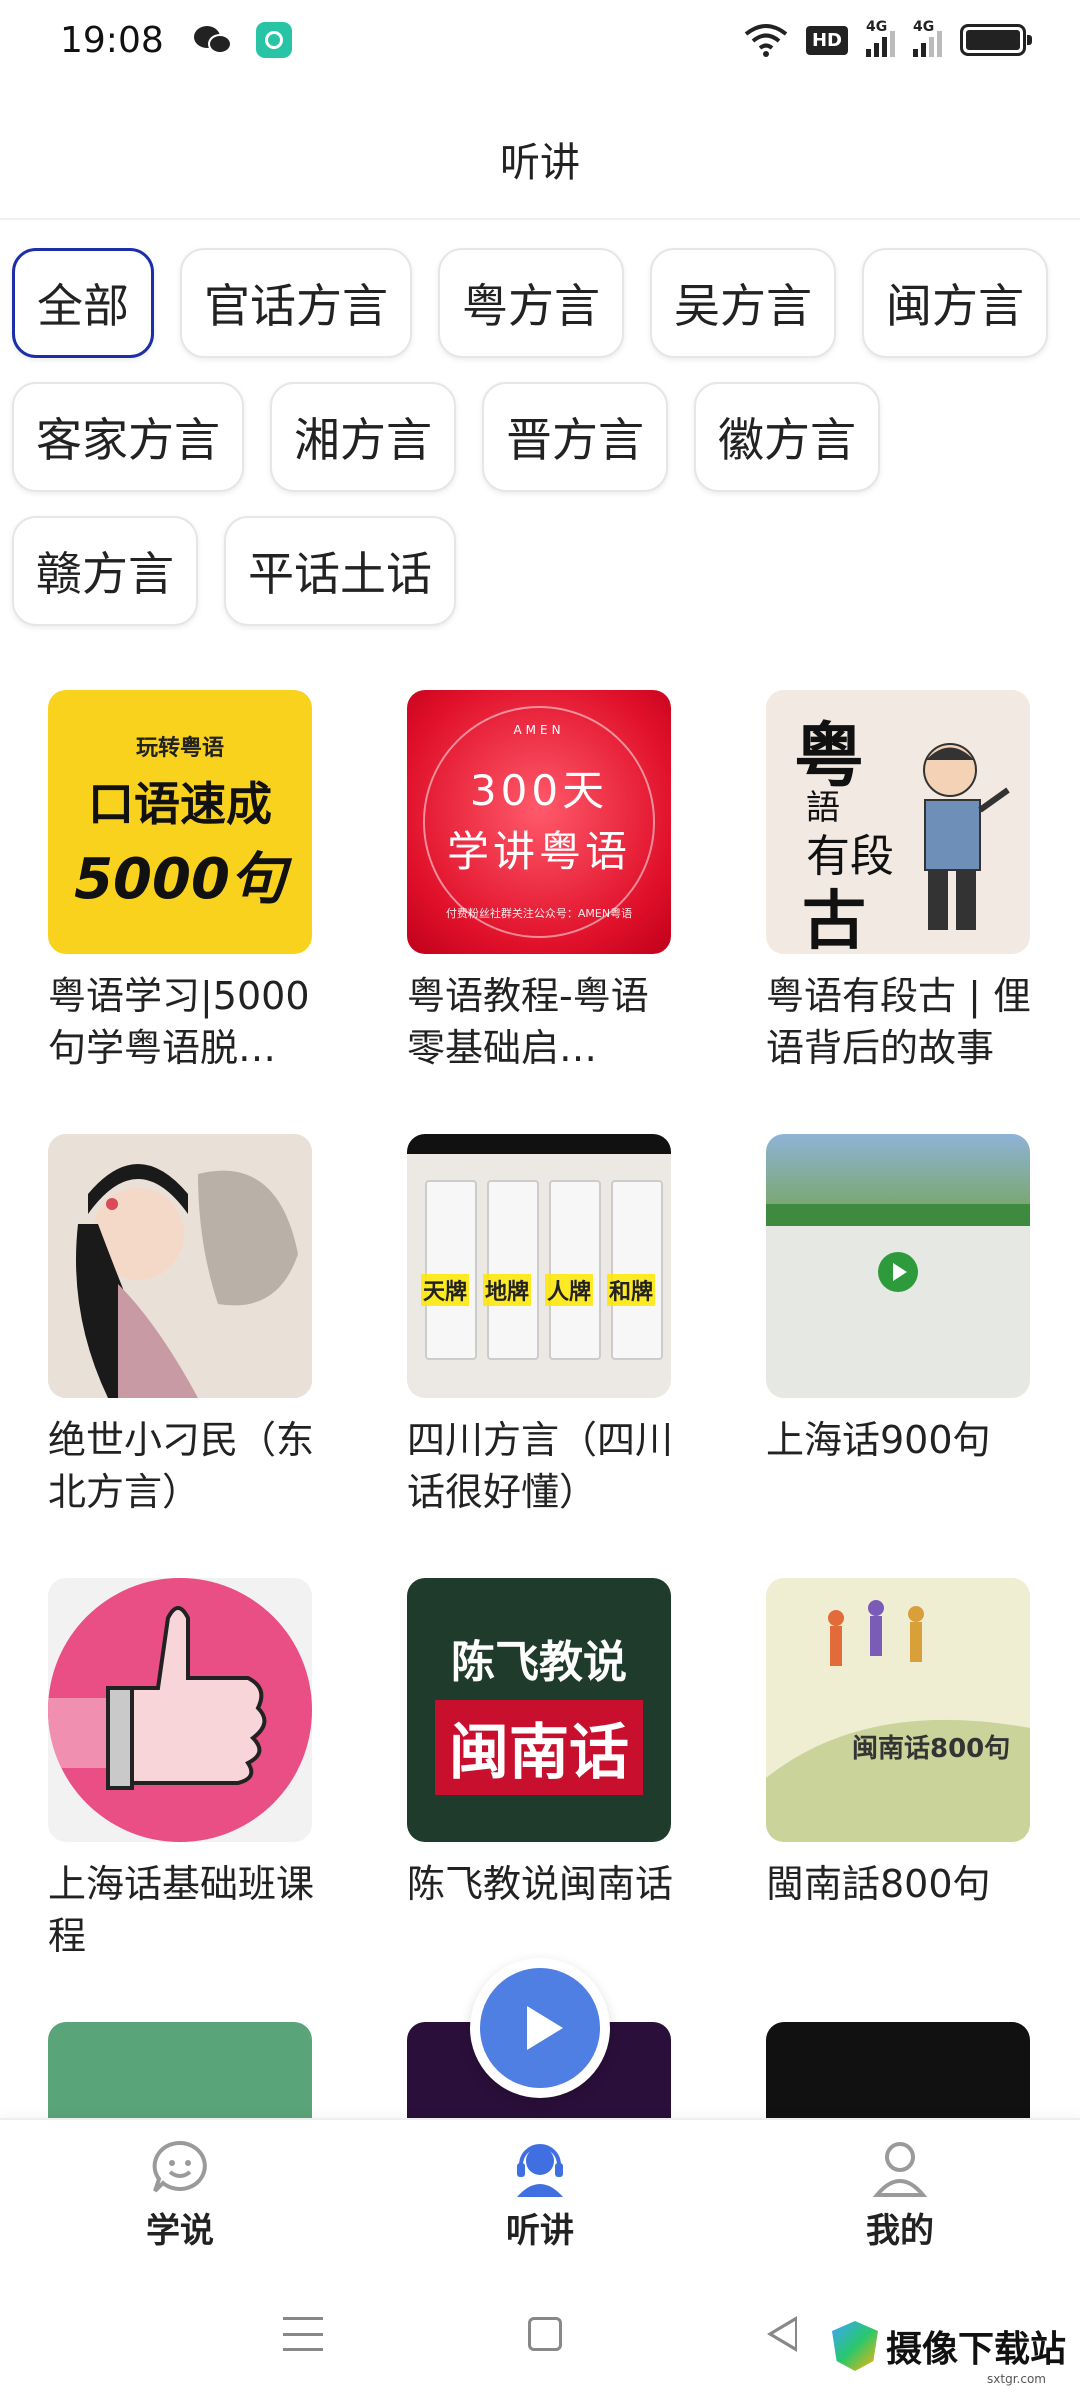 This screenshot has width=1080, height=2400. Describe the element at coordinates (180, 2194) in the screenshot. I see `tab-xueshuo: 学说` at that location.